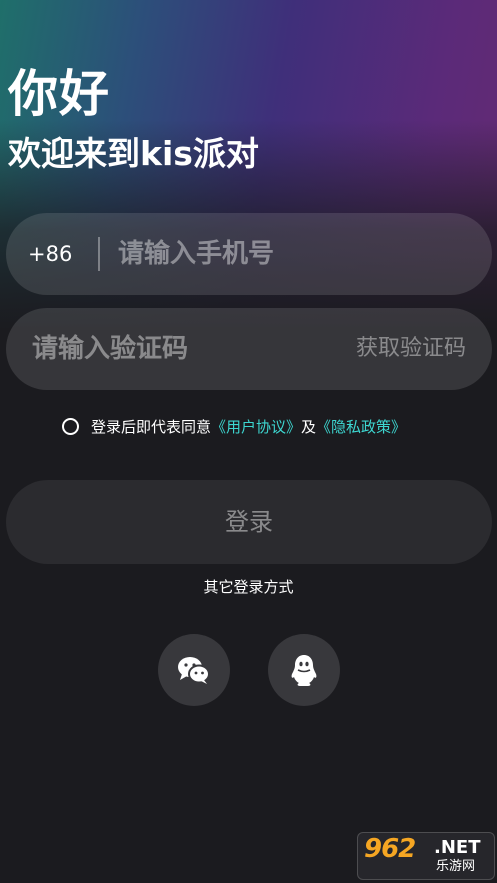  What do you see at coordinates (309, 426) in the screenshot?
I see `agreement-and-text: 及` at bounding box center [309, 426].